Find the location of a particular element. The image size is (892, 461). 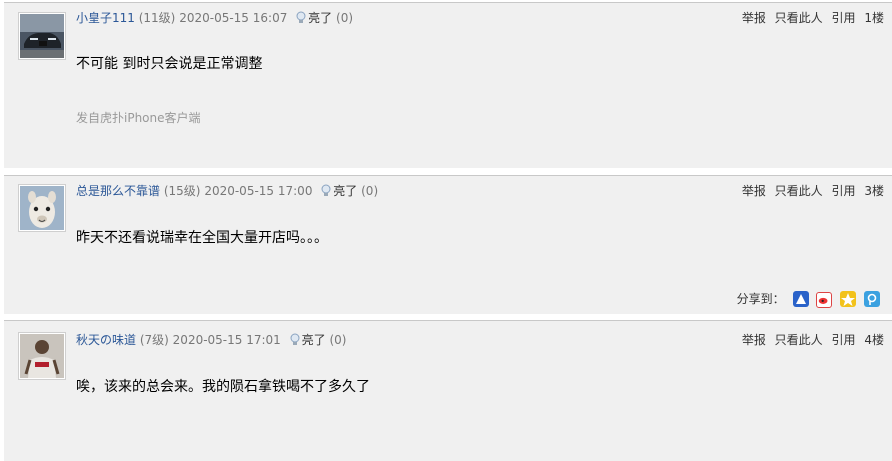

share-label: 分享到： is located at coordinates (760, 299).